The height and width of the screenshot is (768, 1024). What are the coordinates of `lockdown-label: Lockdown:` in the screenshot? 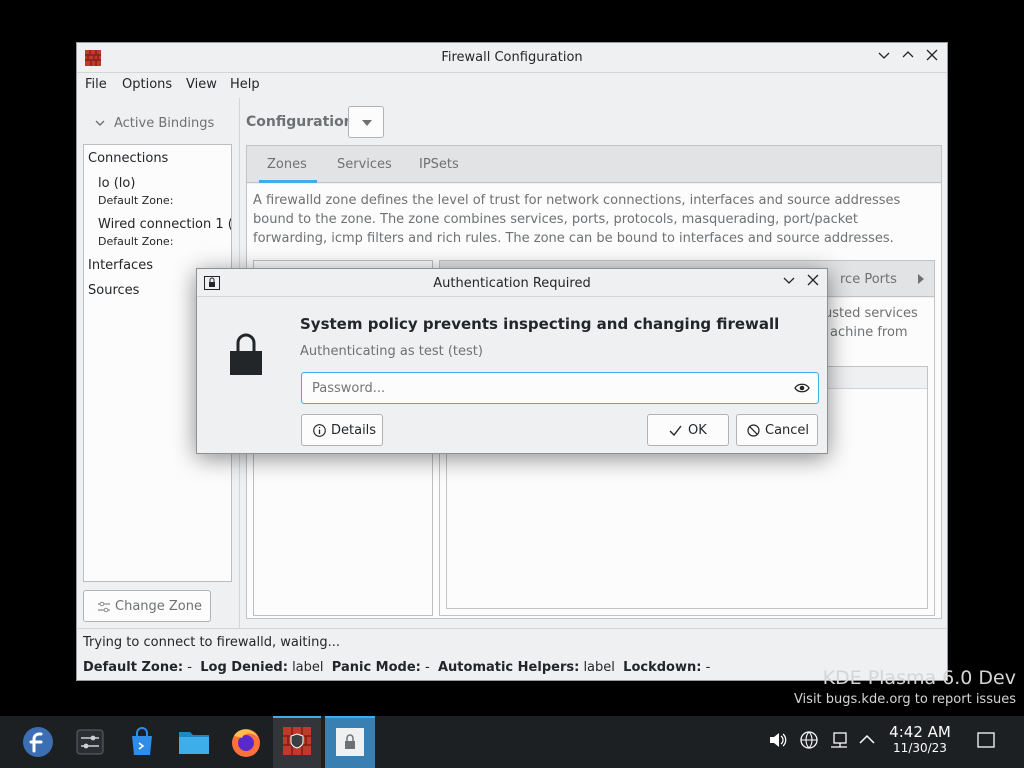 It's located at (662, 667).